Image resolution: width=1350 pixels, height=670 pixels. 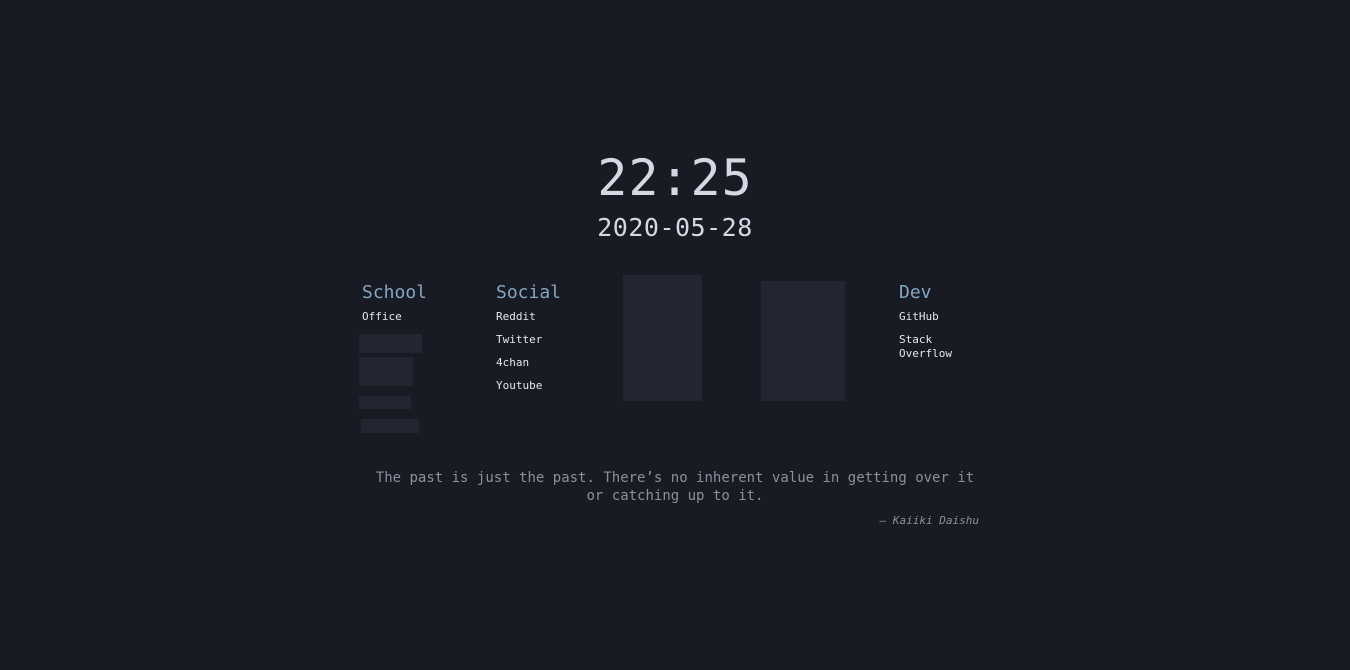 What do you see at coordinates (929, 520) in the screenshot?
I see `quote-author: – Kaiiki Daishu` at bounding box center [929, 520].